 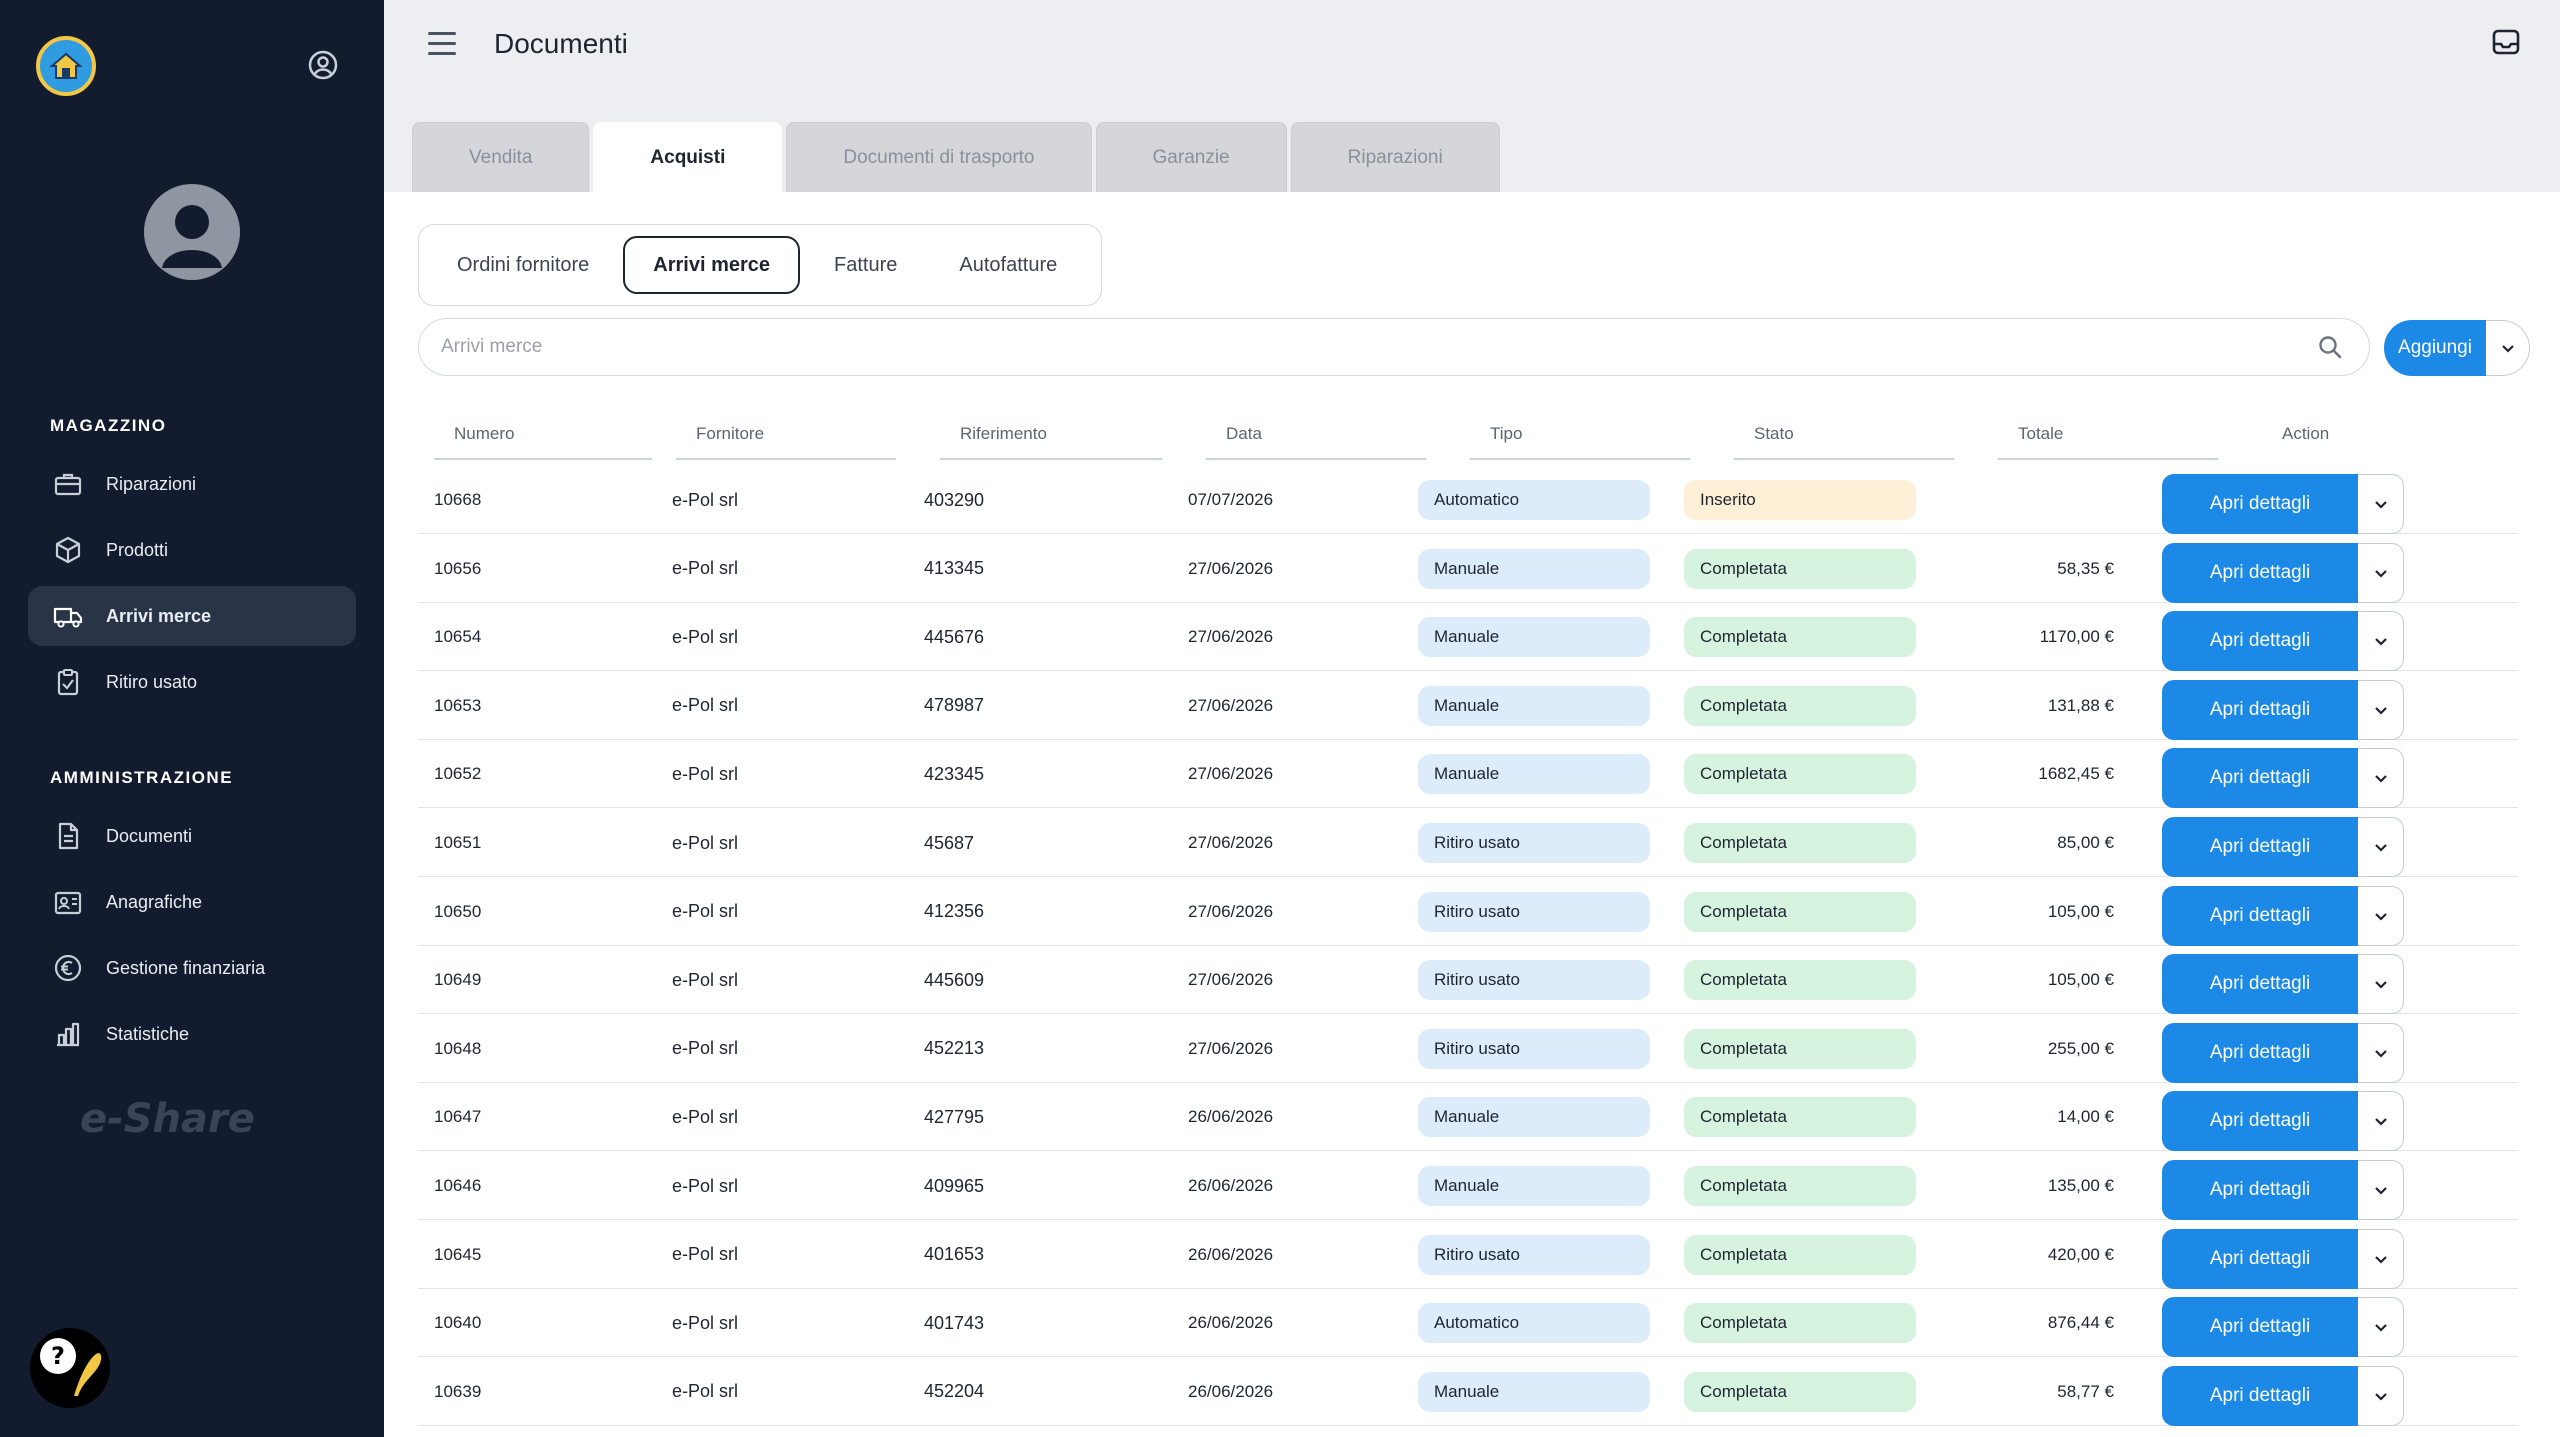 I want to click on sidebar-item-prodotti: Prodotti, so click(x=192, y=550).